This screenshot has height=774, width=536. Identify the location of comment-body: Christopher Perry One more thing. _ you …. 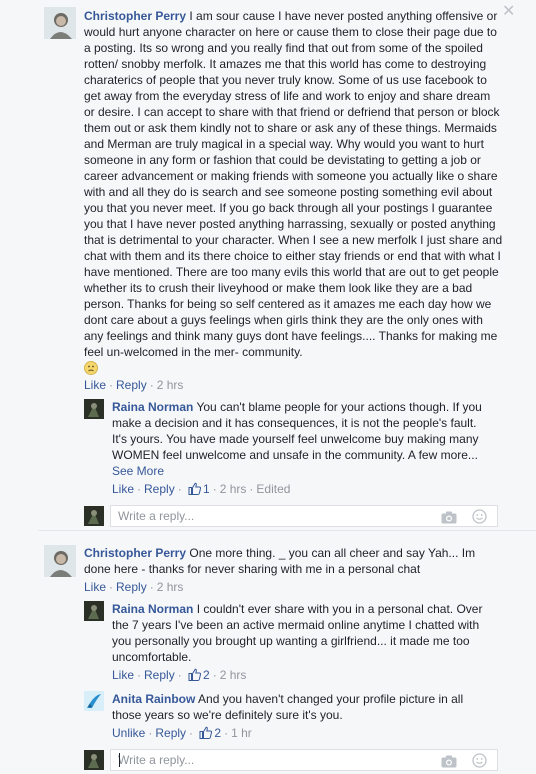
(290, 561).